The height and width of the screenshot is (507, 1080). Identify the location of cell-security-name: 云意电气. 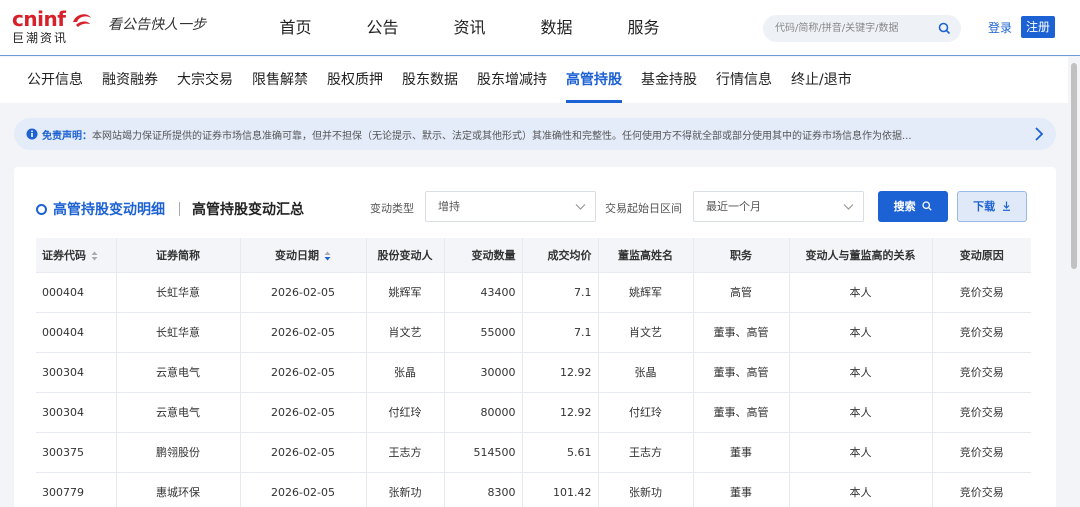
(178, 411).